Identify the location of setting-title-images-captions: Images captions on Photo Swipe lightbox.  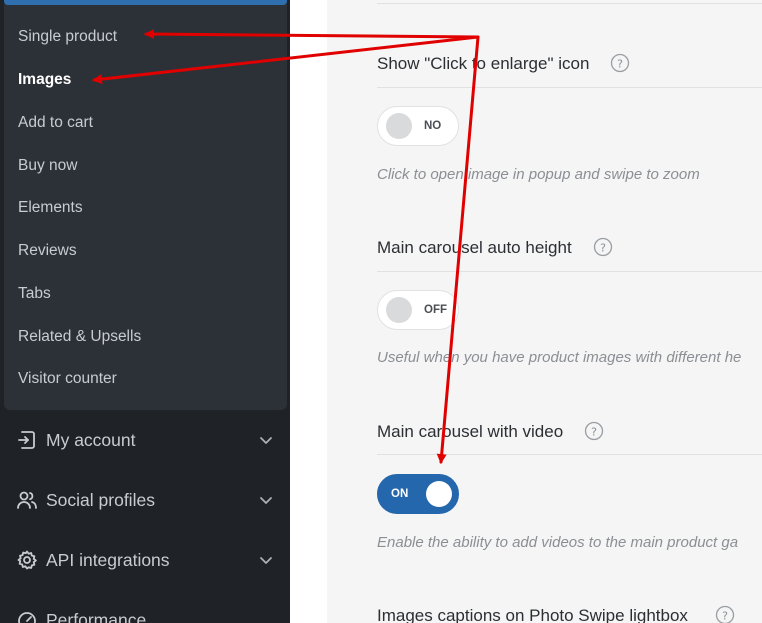
(532, 614).